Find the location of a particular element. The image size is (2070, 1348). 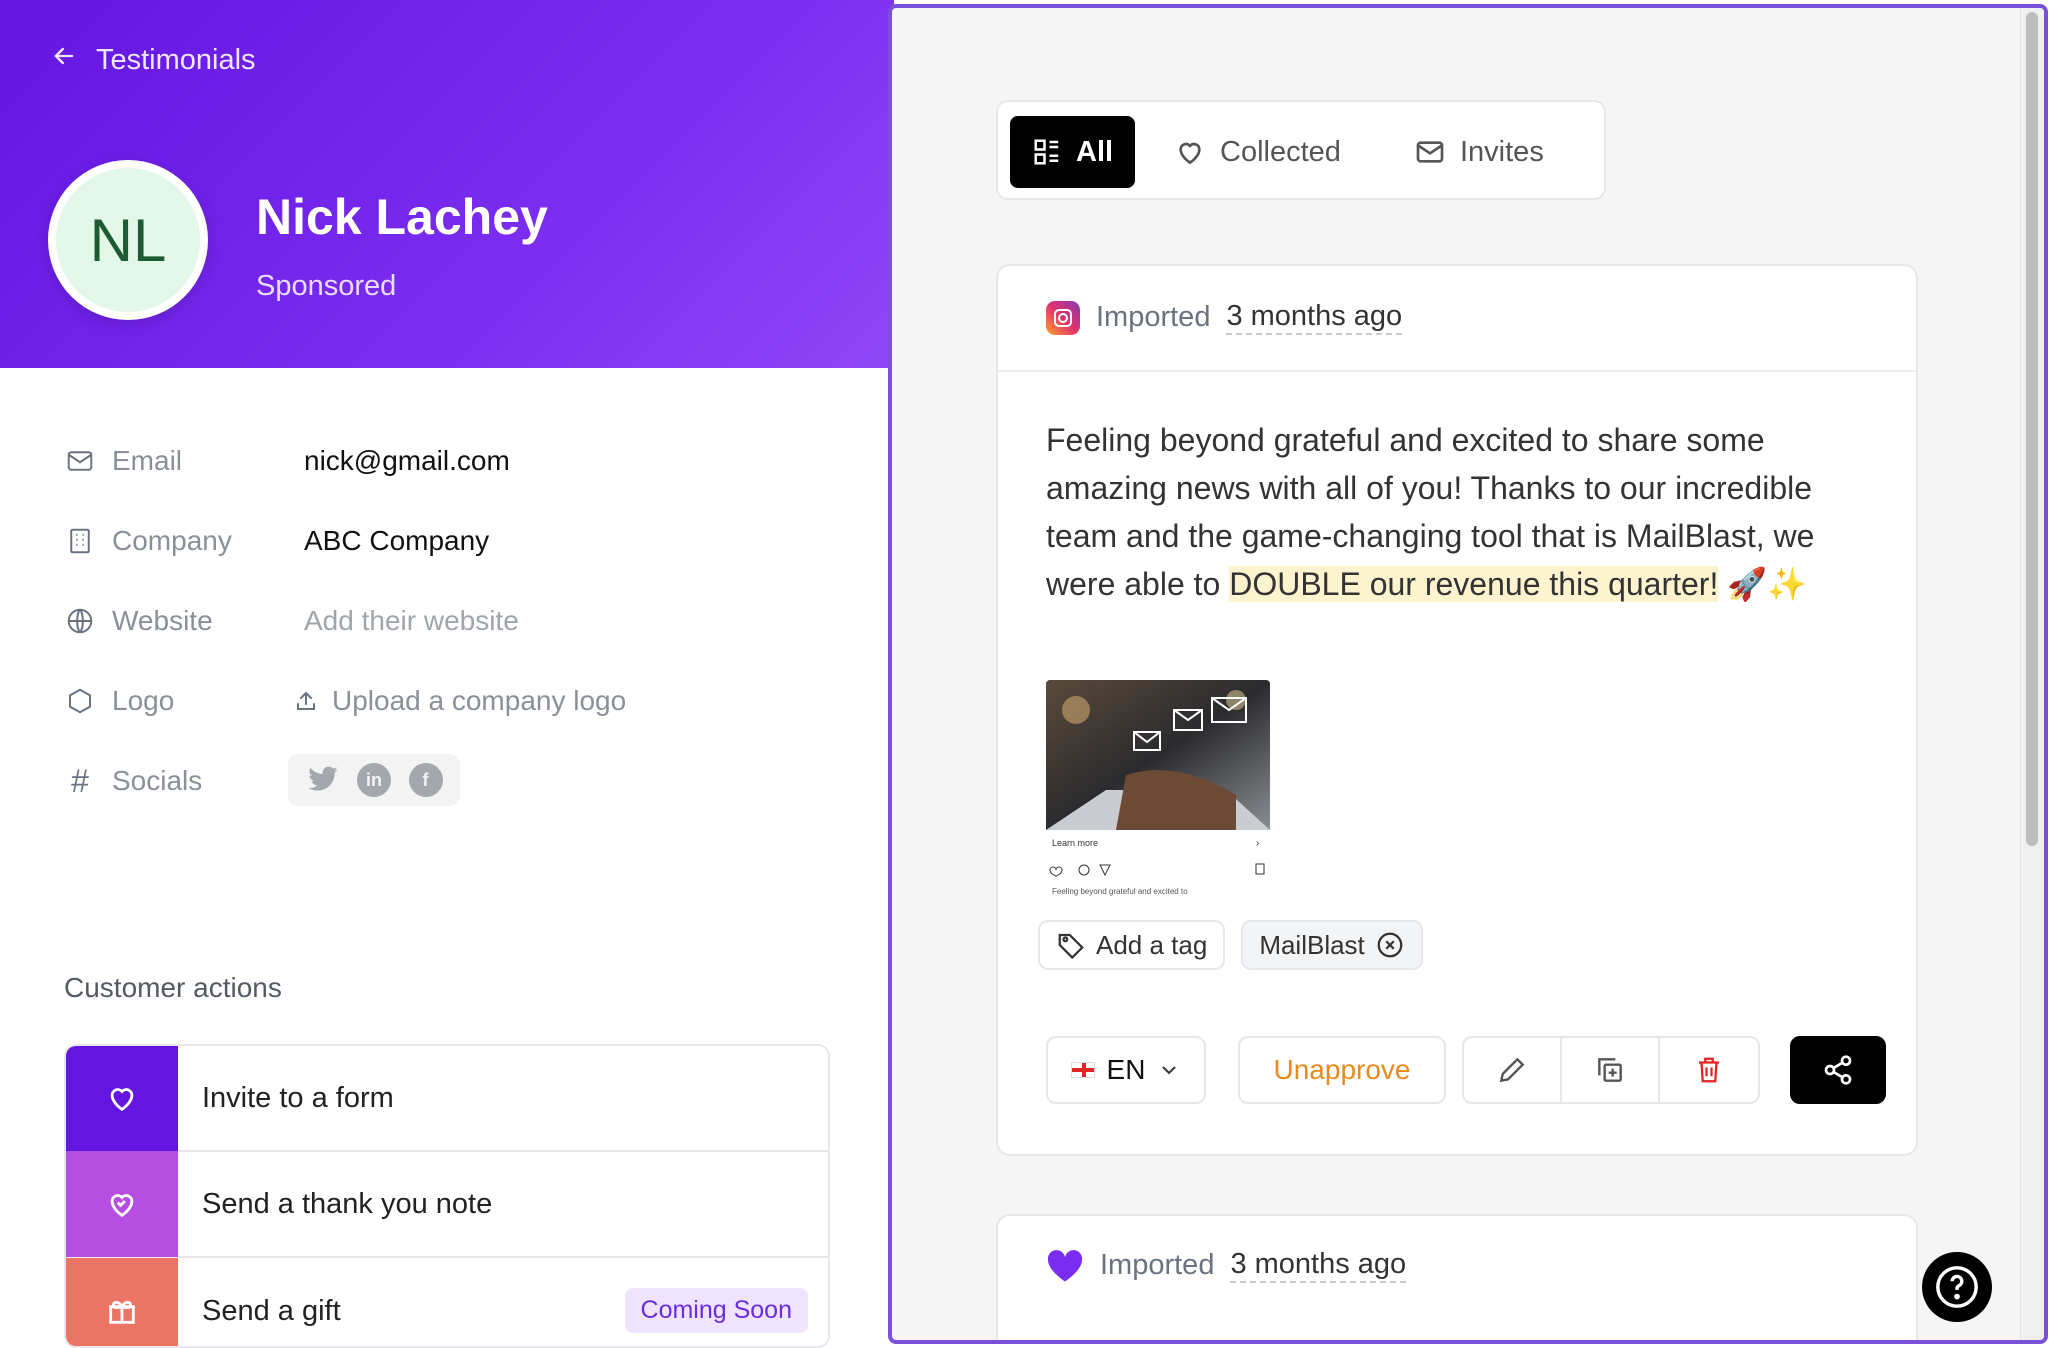

edit-button-group is located at coordinates (1611, 1070).